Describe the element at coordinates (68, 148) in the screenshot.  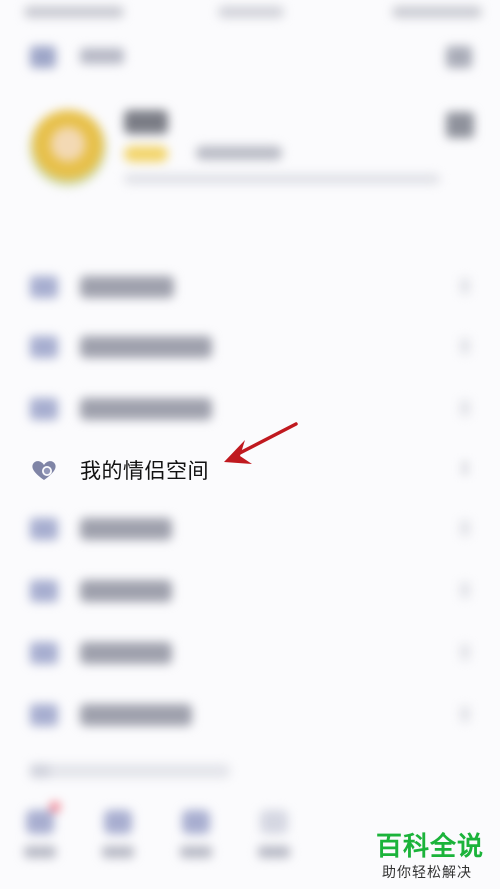
I see `avatar` at that location.